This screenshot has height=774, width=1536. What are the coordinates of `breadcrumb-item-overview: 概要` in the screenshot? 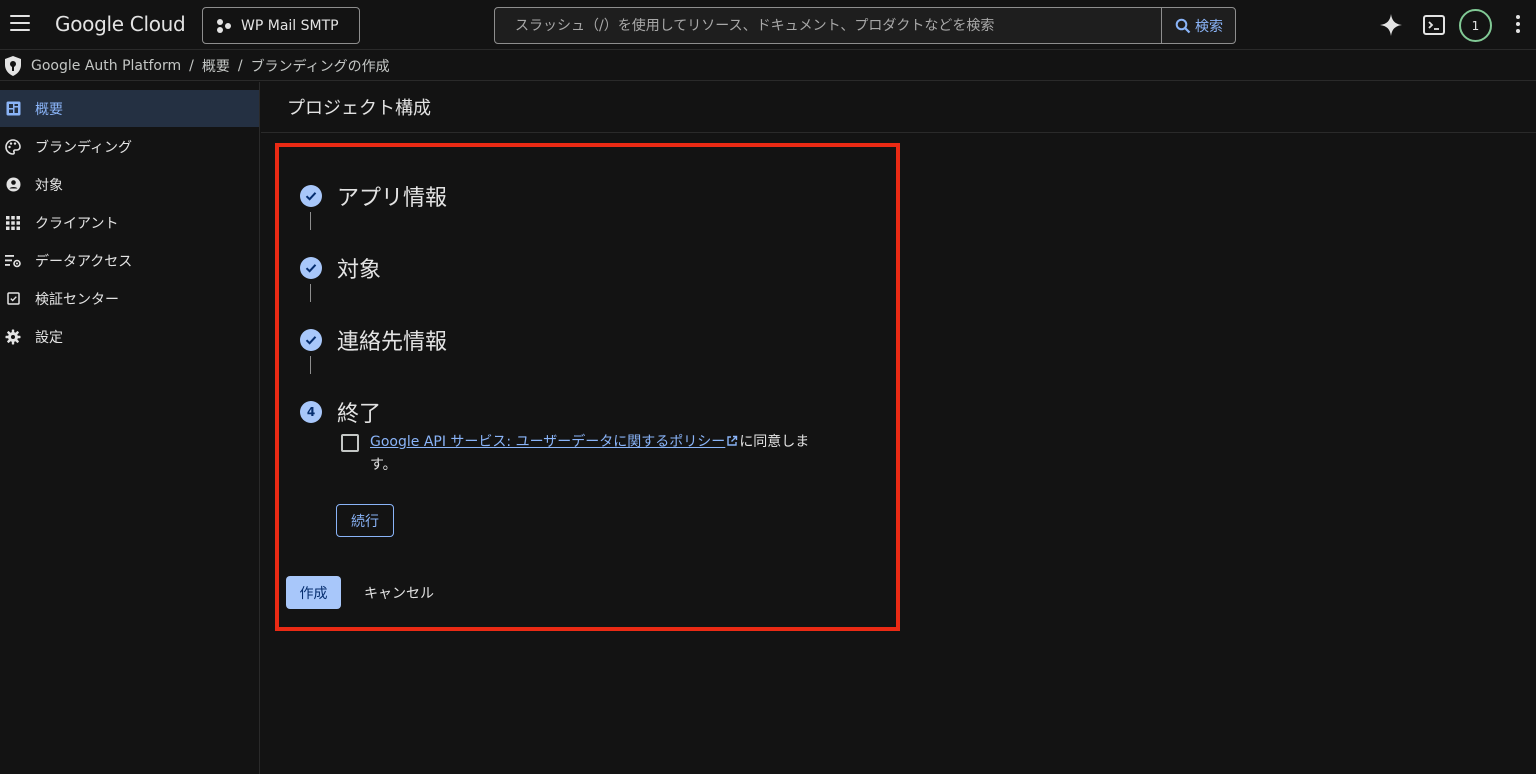 It's located at (216, 66).